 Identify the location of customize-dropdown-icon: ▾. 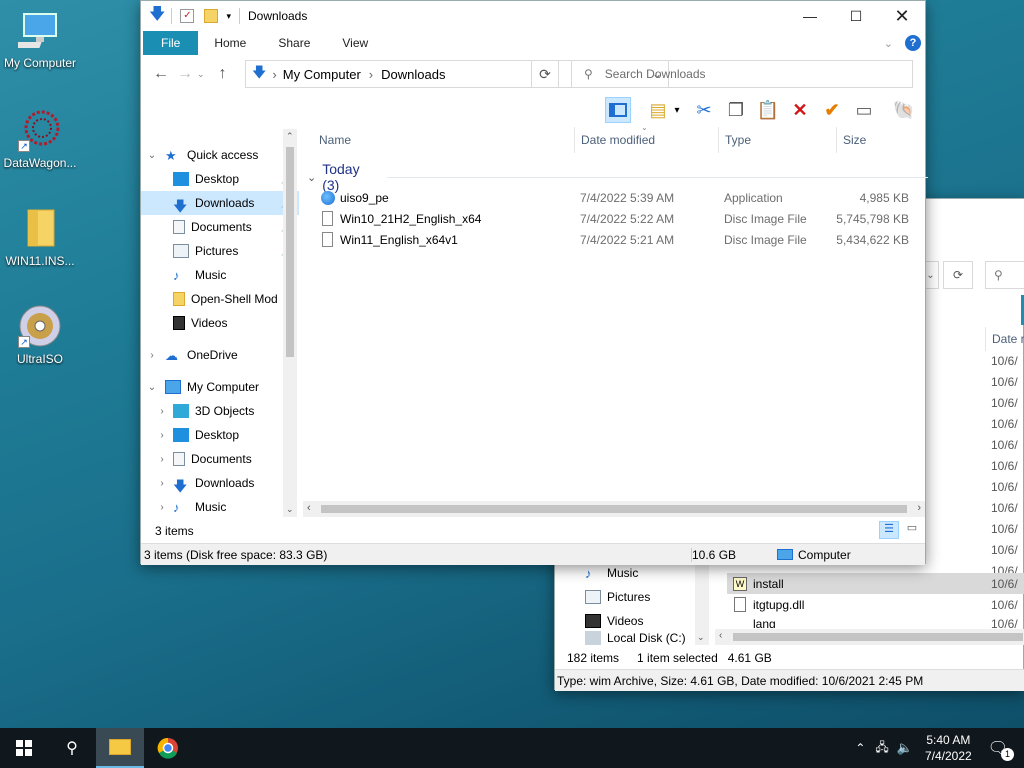
(228, 16).